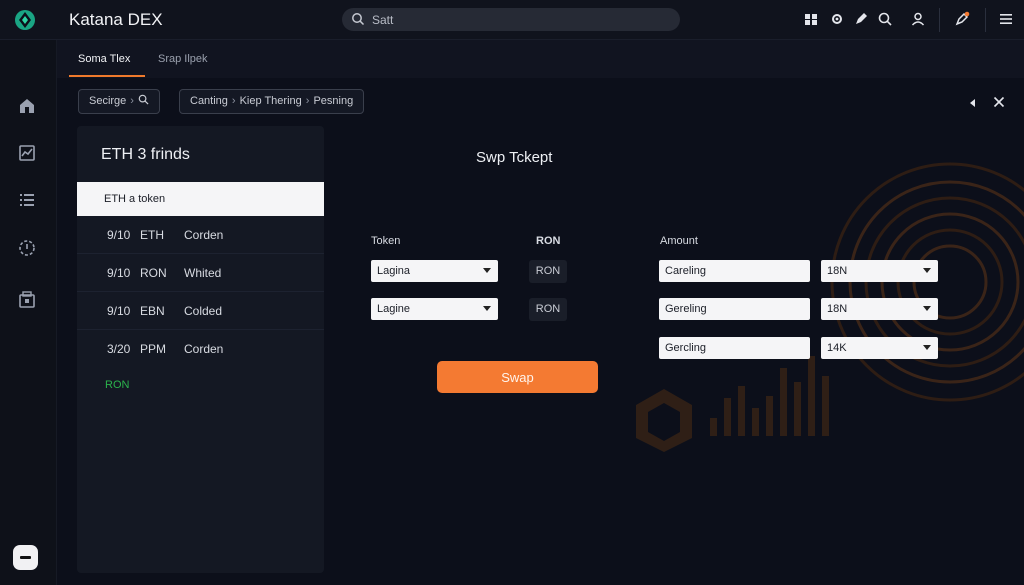 The height and width of the screenshot is (585, 1024). I want to click on token-select-value: Lagina, so click(394, 271).